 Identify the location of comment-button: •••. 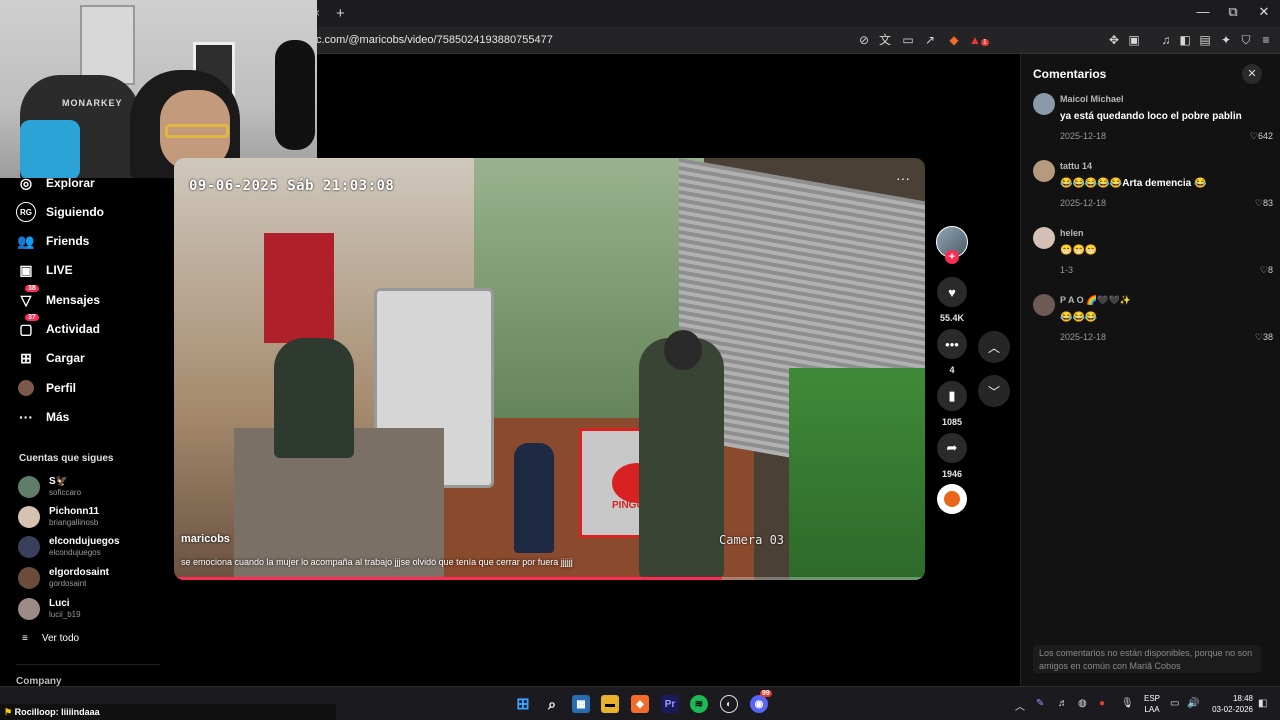
(952, 344).